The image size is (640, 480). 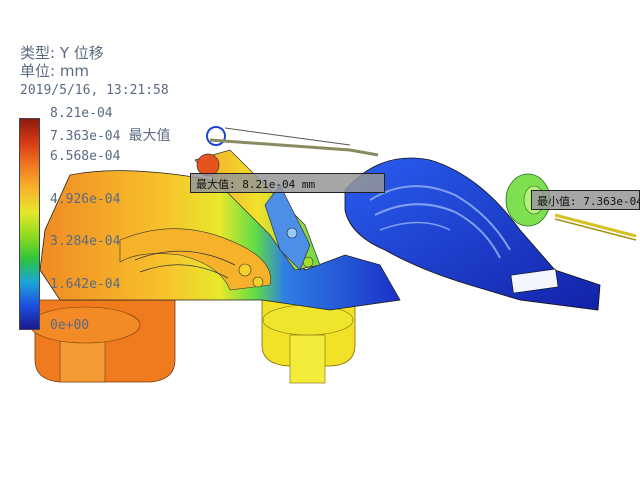 I want to click on color-legend-bar, so click(x=29, y=224).